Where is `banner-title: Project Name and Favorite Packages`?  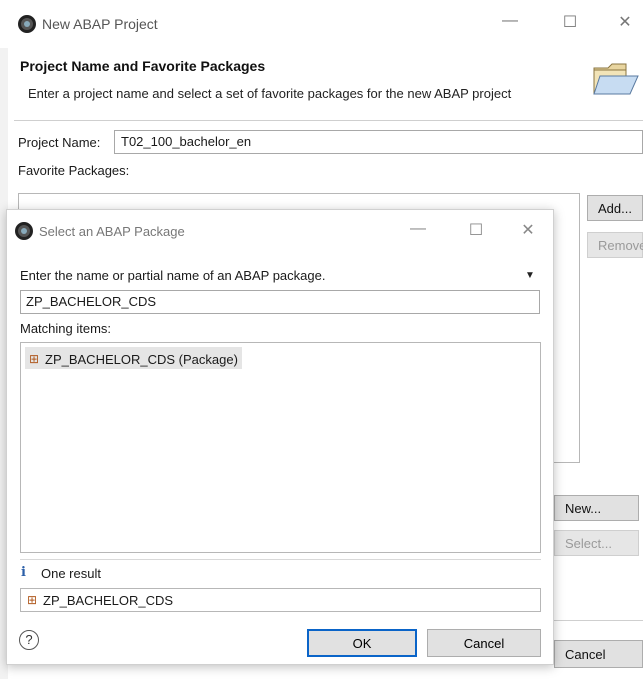
banner-title: Project Name and Favorite Packages is located at coordinates (143, 66).